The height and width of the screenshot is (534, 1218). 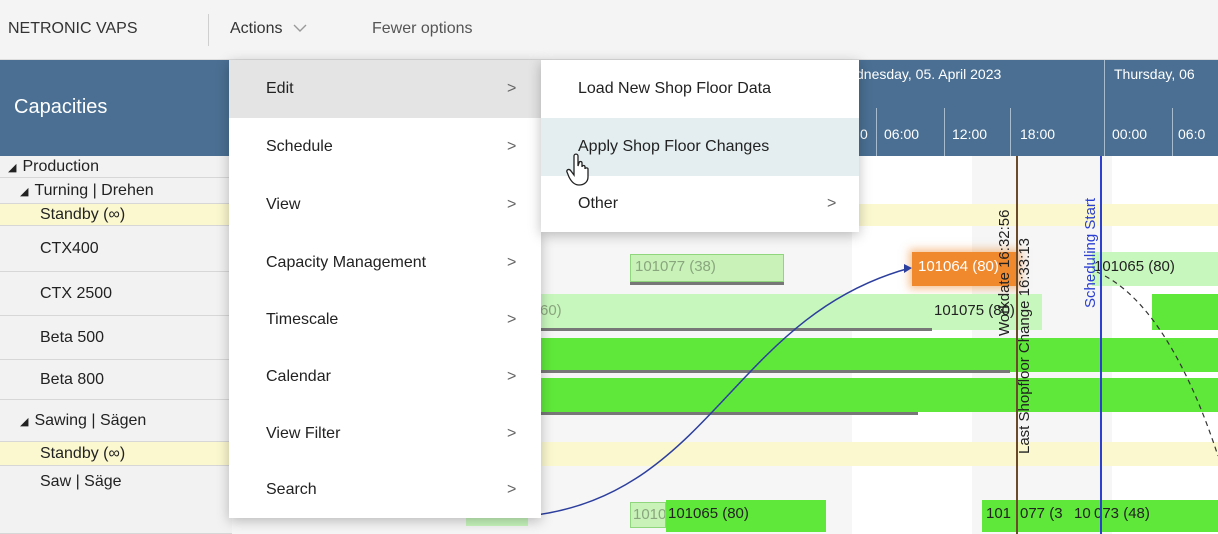 I want to click on hand-pointer-icon, so click(x=577, y=169).